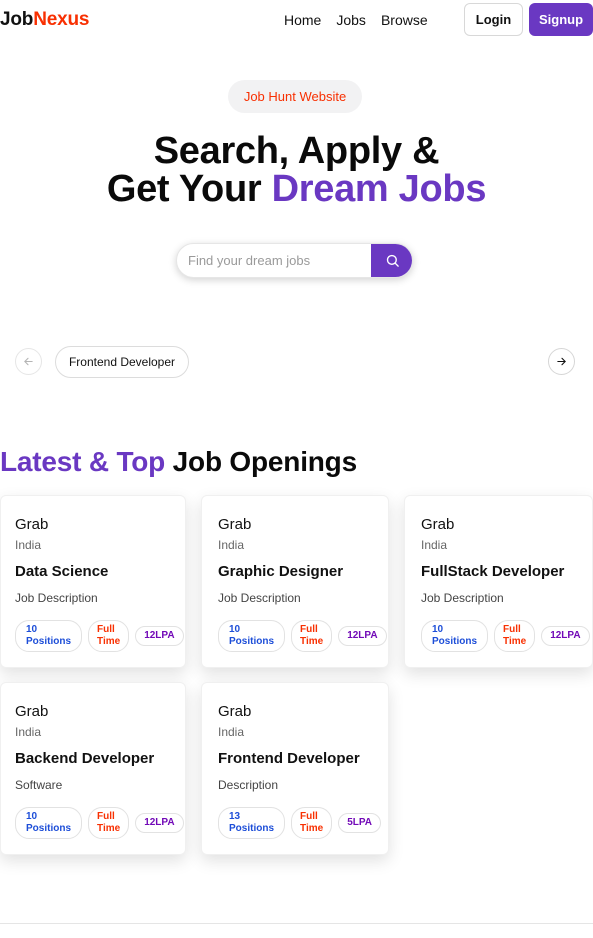 The height and width of the screenshot is (938, 593). What do you see at coordinates (289, 758) in the screenshot?
I see `job-title: Frontend Developer` at bounding box center [289, 758].